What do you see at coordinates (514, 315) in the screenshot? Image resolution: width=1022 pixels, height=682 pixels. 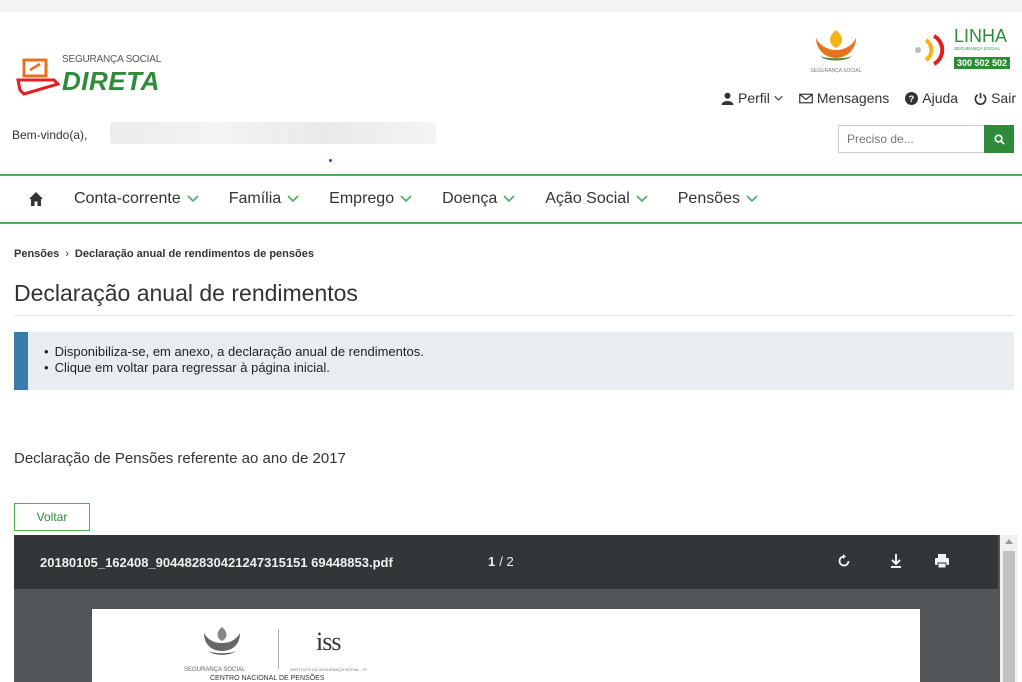 I see `title-divider` at bounding box center [514, 315].